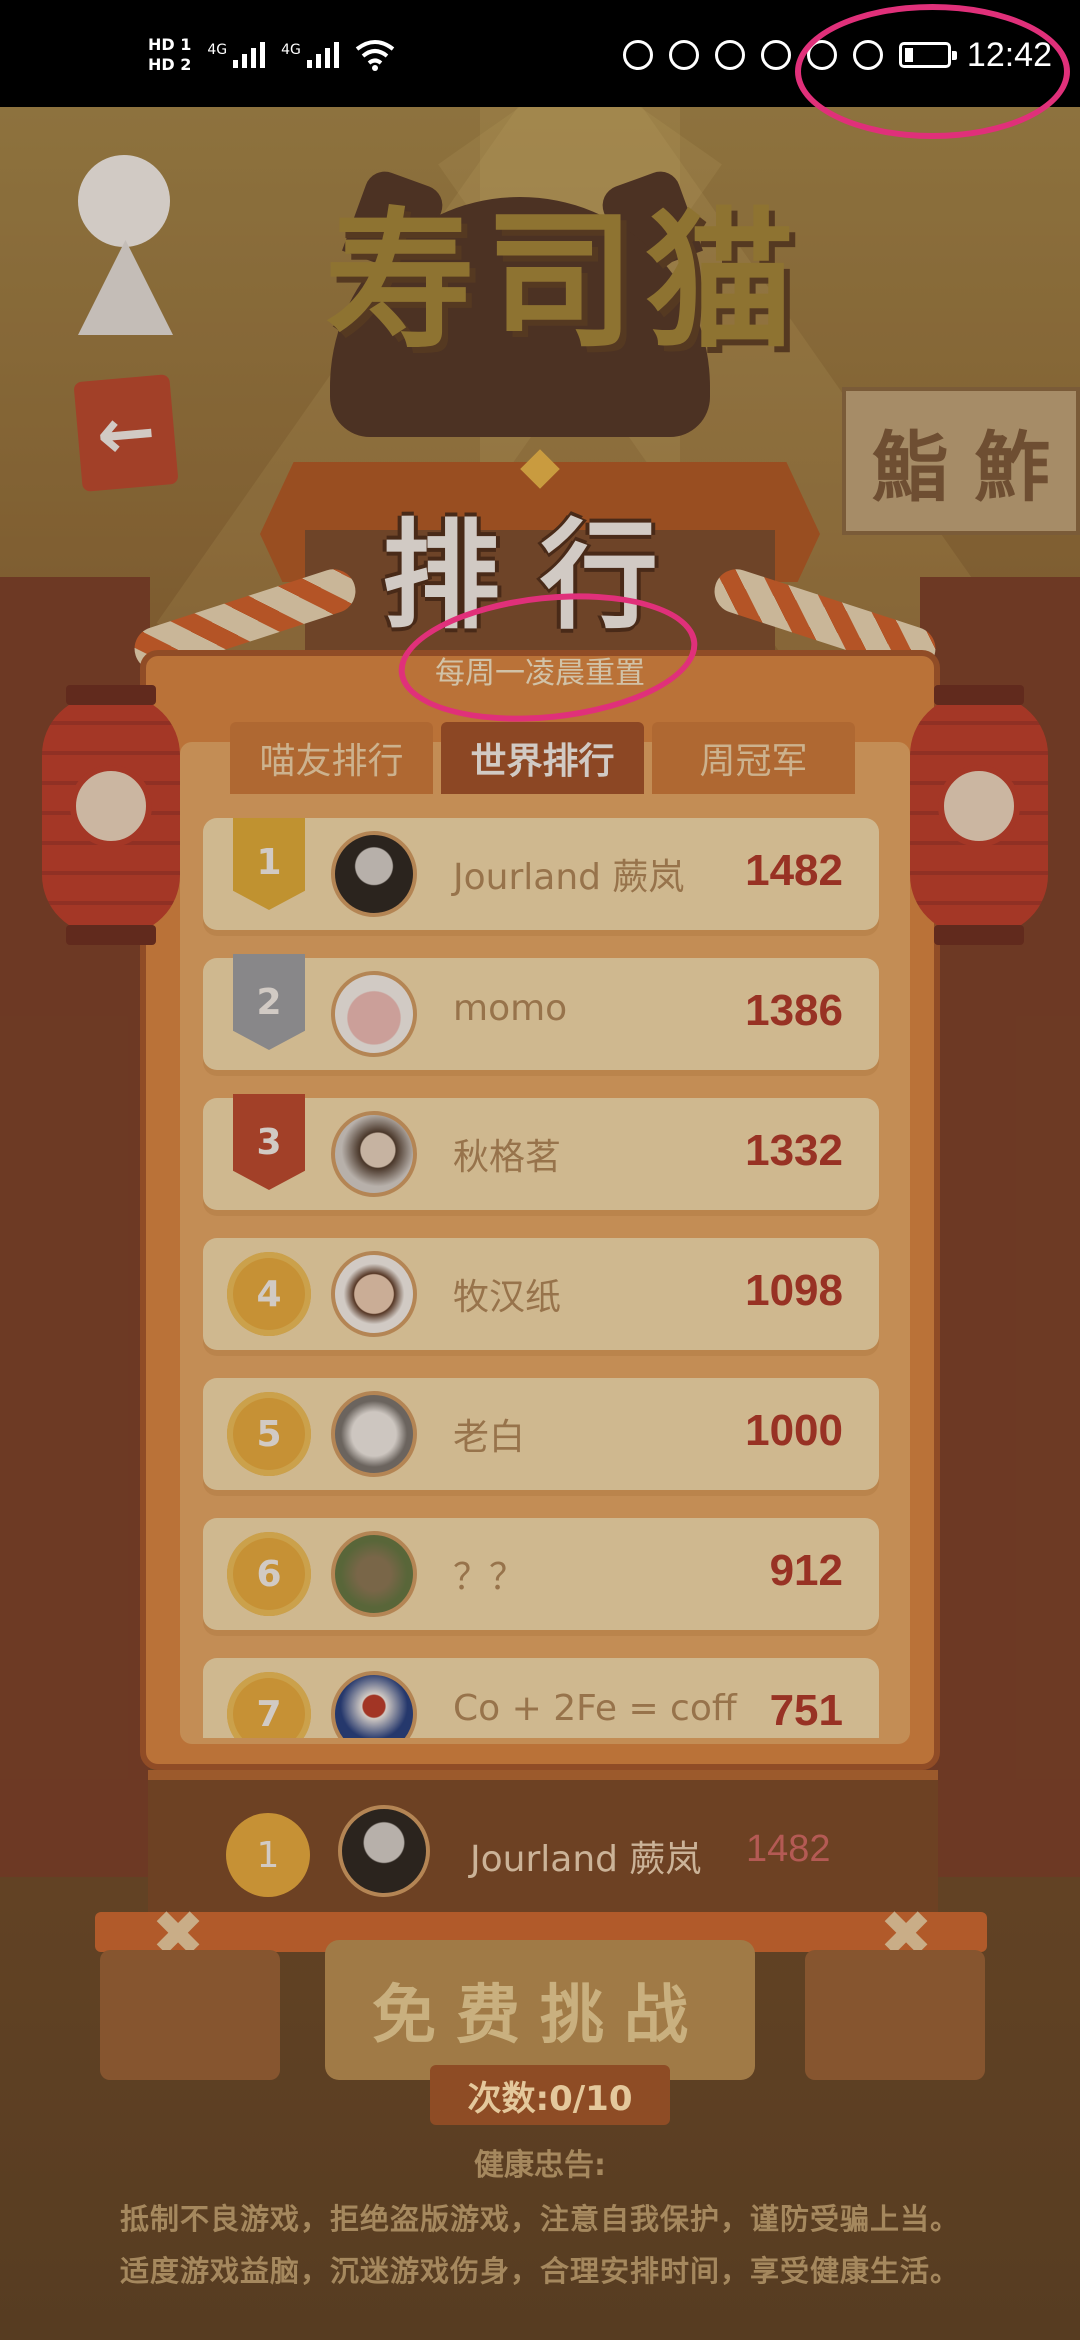 The width and height of the screenshot is (1080, 2340). Describe the element at coordinates (753, 758) in the screenshot. I see `tab-weekly-champion: 周冠军` at that location.